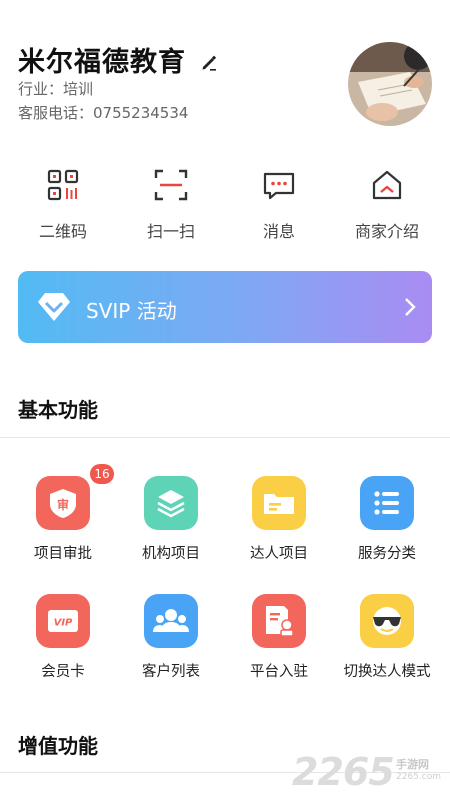 The width and height of the screenshot is (450, 800). What do you see at coordinates (62, 231) in the screenshot?
I see `quick-action-label: 二维码` at bounding box center [62, 231].